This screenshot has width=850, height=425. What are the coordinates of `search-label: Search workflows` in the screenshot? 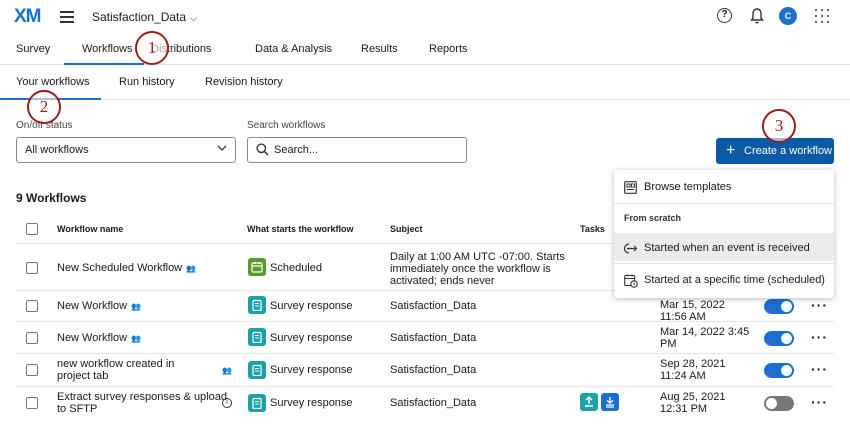 It's located at (286, 125).